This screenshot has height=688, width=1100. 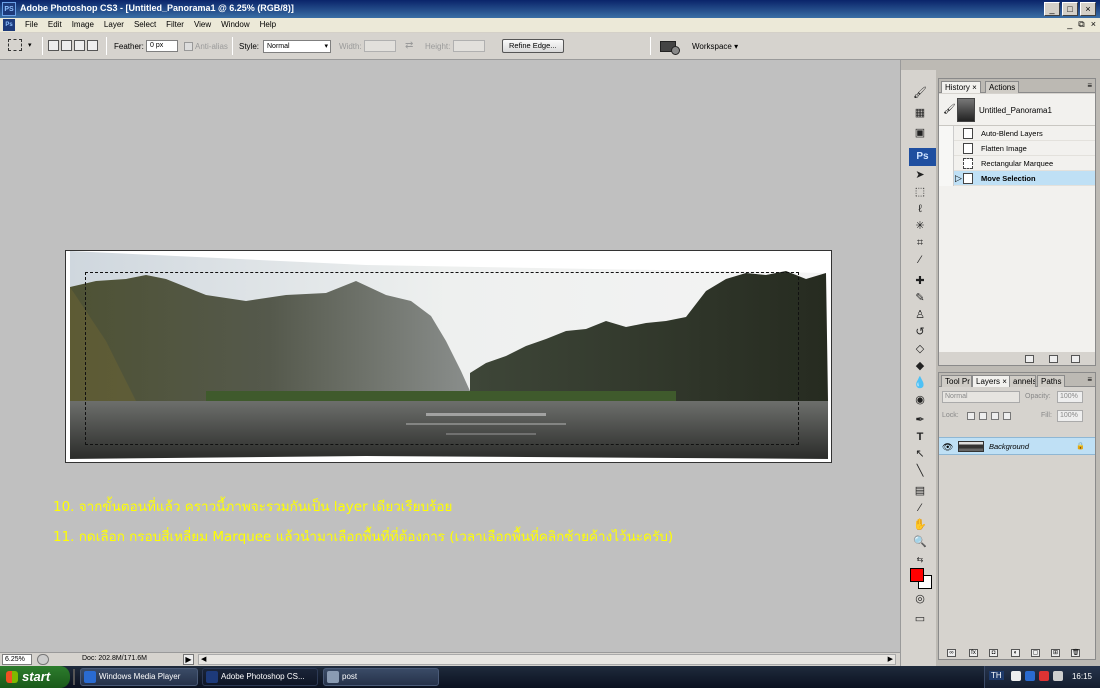 I want to click on zoom-field: 6.25%, so click(x=17, y=659).